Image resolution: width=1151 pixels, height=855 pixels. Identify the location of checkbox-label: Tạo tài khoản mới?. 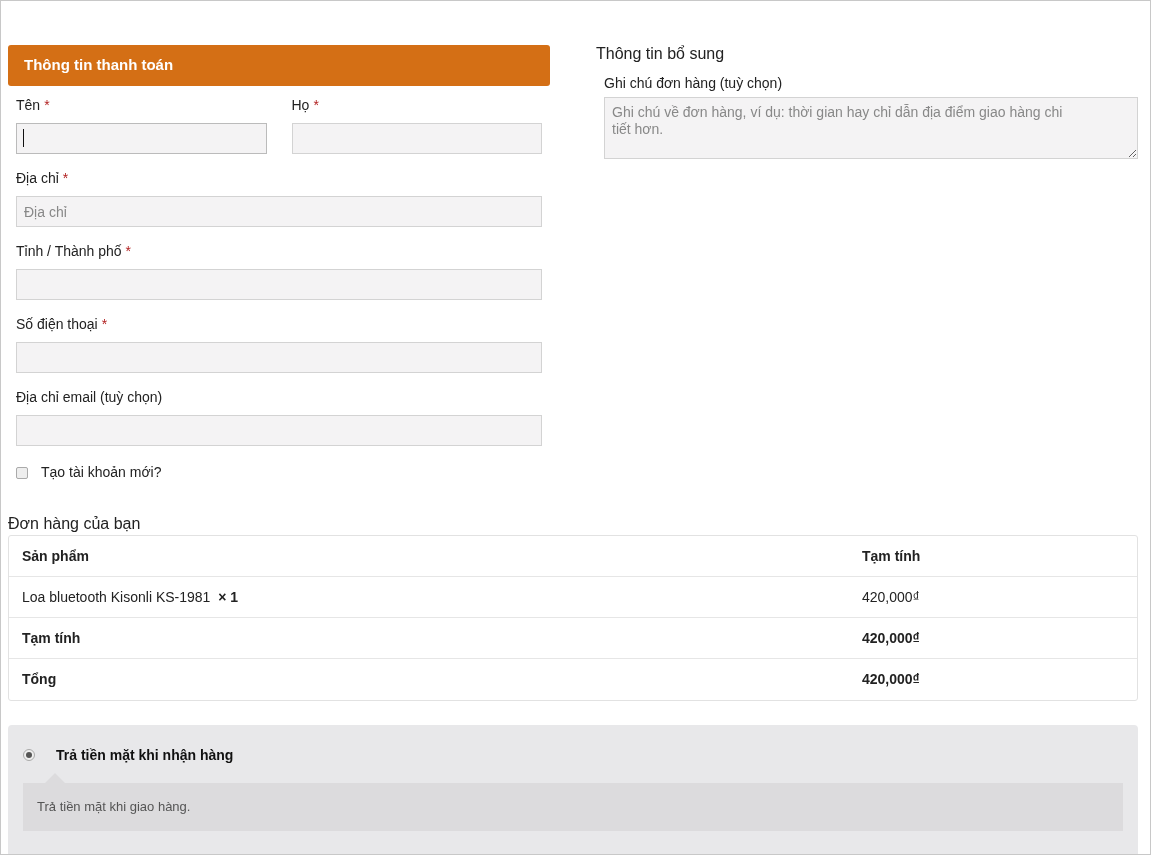
(101, 472).